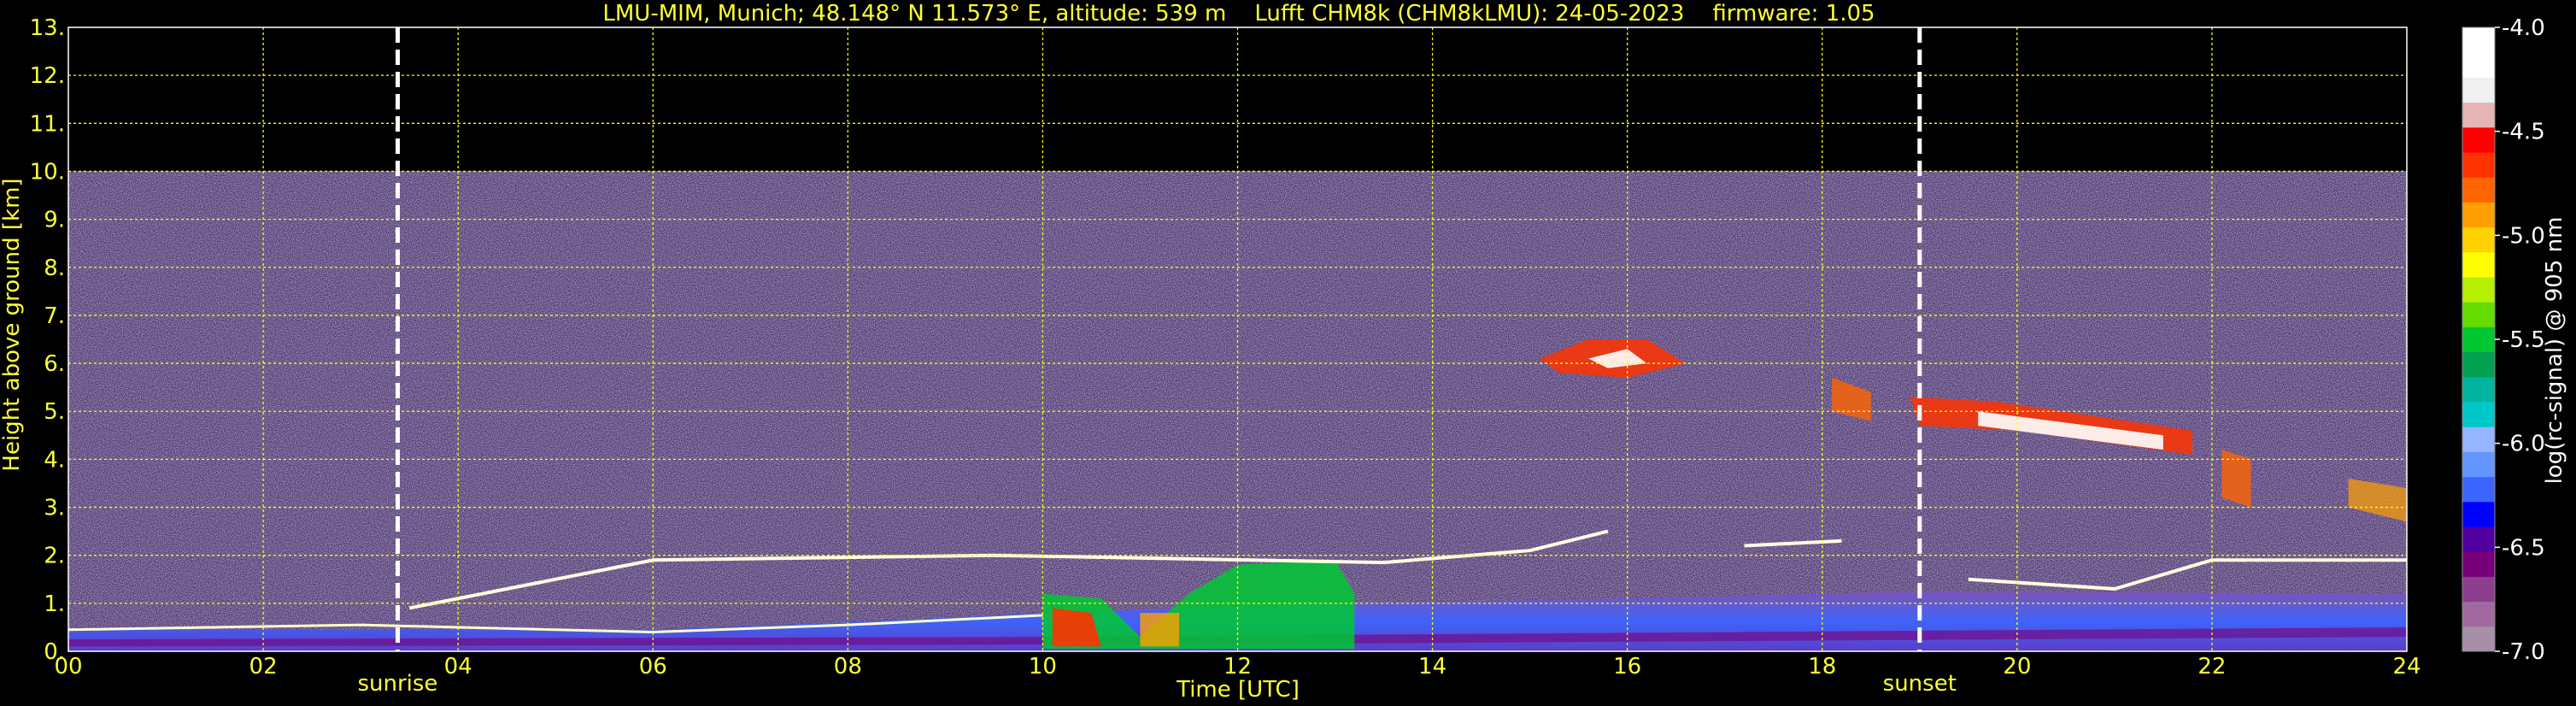 This screenshot has width=2576, height=706. I want to click on x-tick-label: 14, so click(1432, 667).